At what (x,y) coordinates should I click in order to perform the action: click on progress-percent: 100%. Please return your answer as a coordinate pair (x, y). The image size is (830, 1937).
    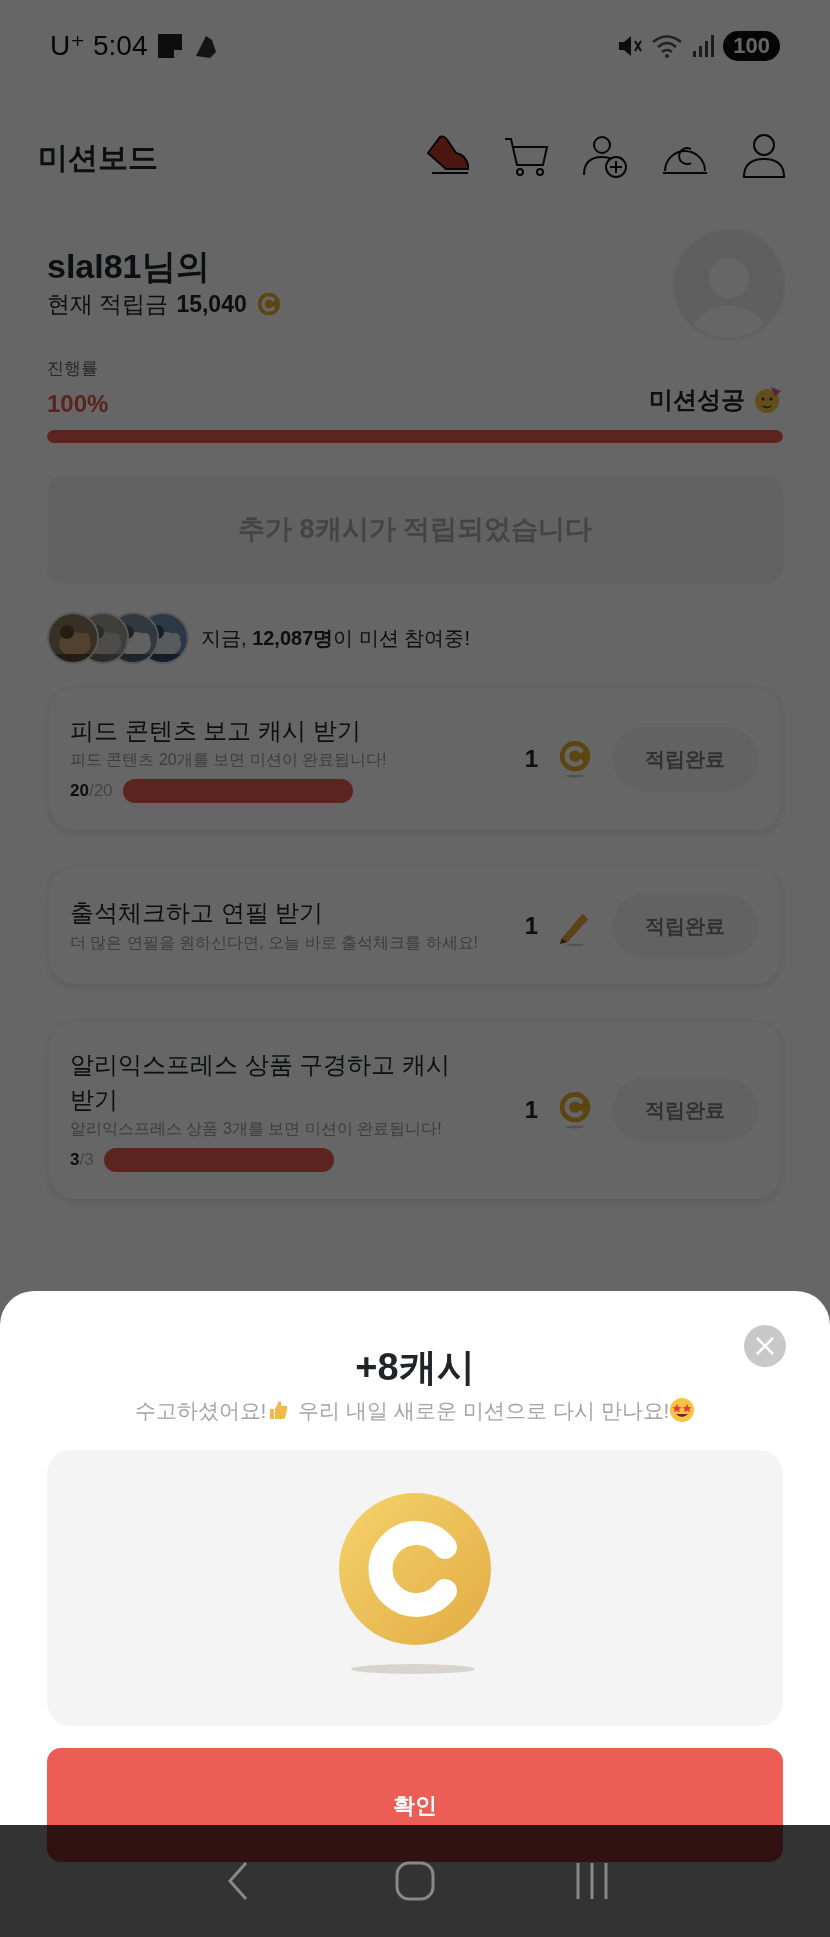
    Looking at the image, I should click on (78, 404).